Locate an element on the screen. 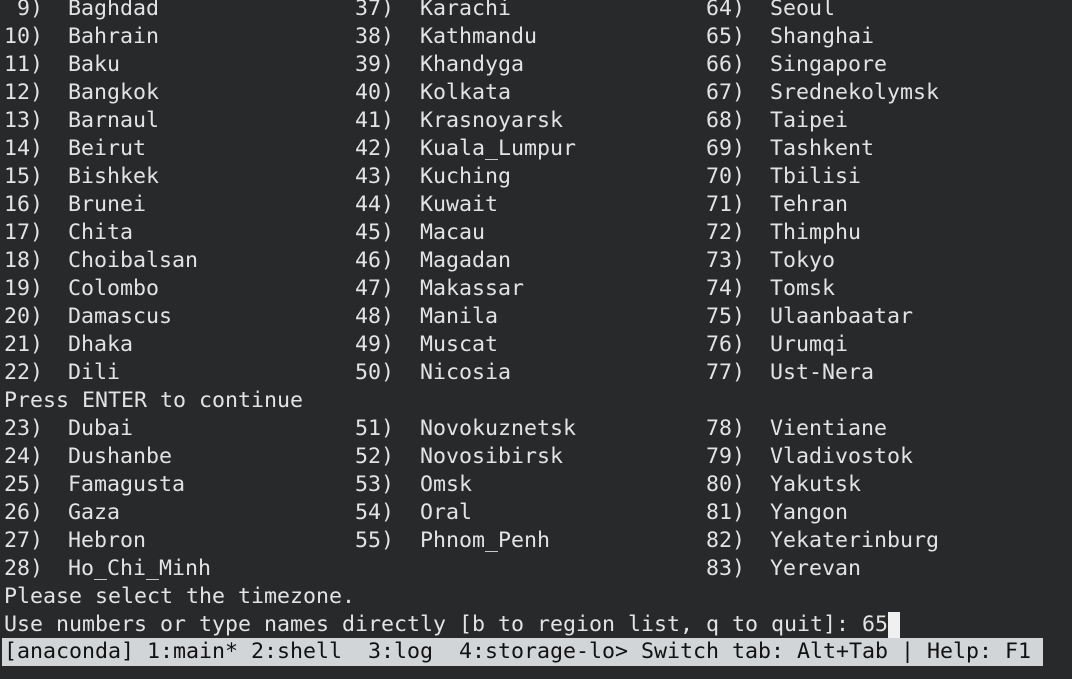  timezone-name: Ust-Nera is located at coordinates (822, 372).